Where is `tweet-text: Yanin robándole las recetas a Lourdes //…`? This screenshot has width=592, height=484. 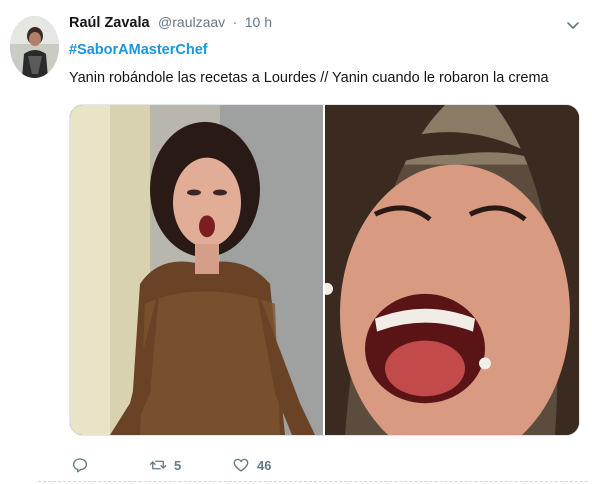
tweet-text: Yanin robándole las recetas a Lourdes //… is located at coordinates (309, 78).